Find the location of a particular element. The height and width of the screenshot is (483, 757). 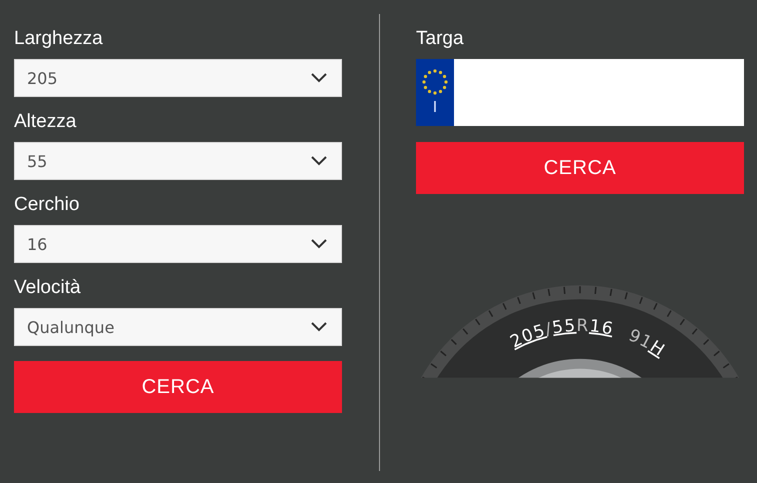

select-field: 55 is located at coordinates (178, 161).